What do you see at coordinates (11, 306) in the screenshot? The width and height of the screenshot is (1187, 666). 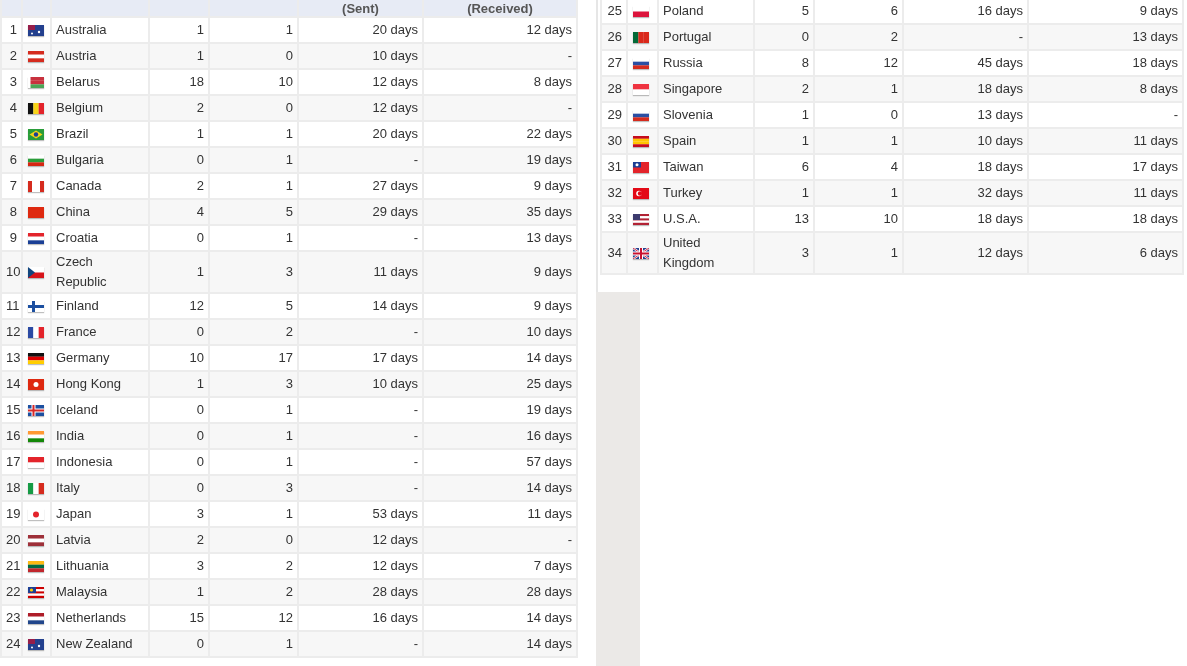 I see `row-number: 11` at bounding box center [11, 306].